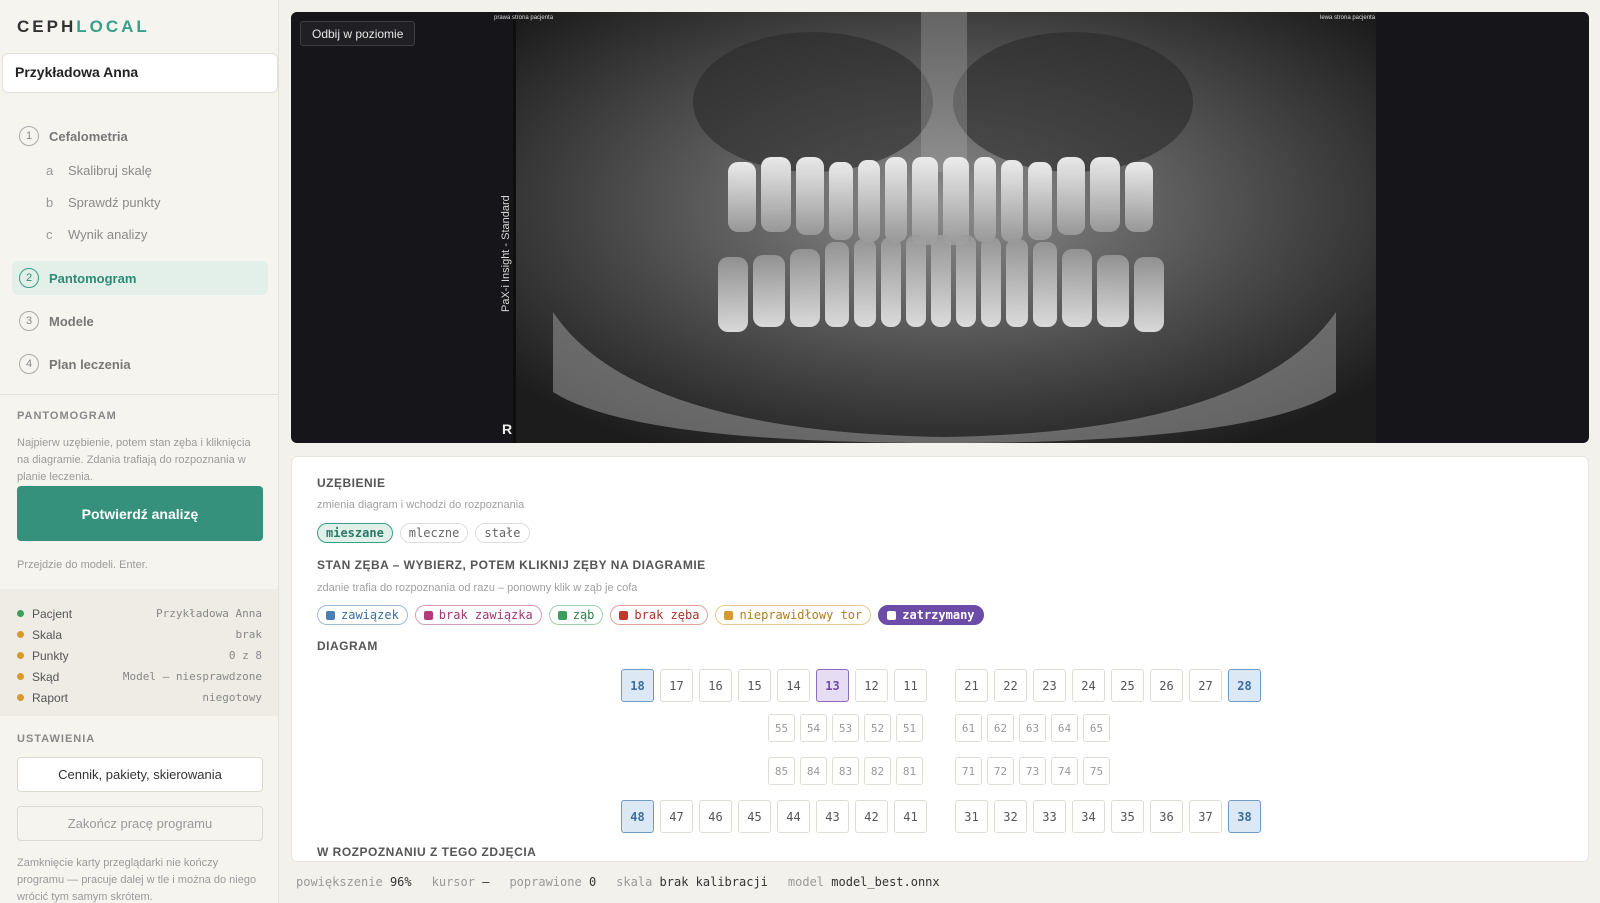 This screenshot has height=903, width=1600. Describe the element at coordinates (909, 728) in the screenshot. I see `tooth-51: 51` at that location.